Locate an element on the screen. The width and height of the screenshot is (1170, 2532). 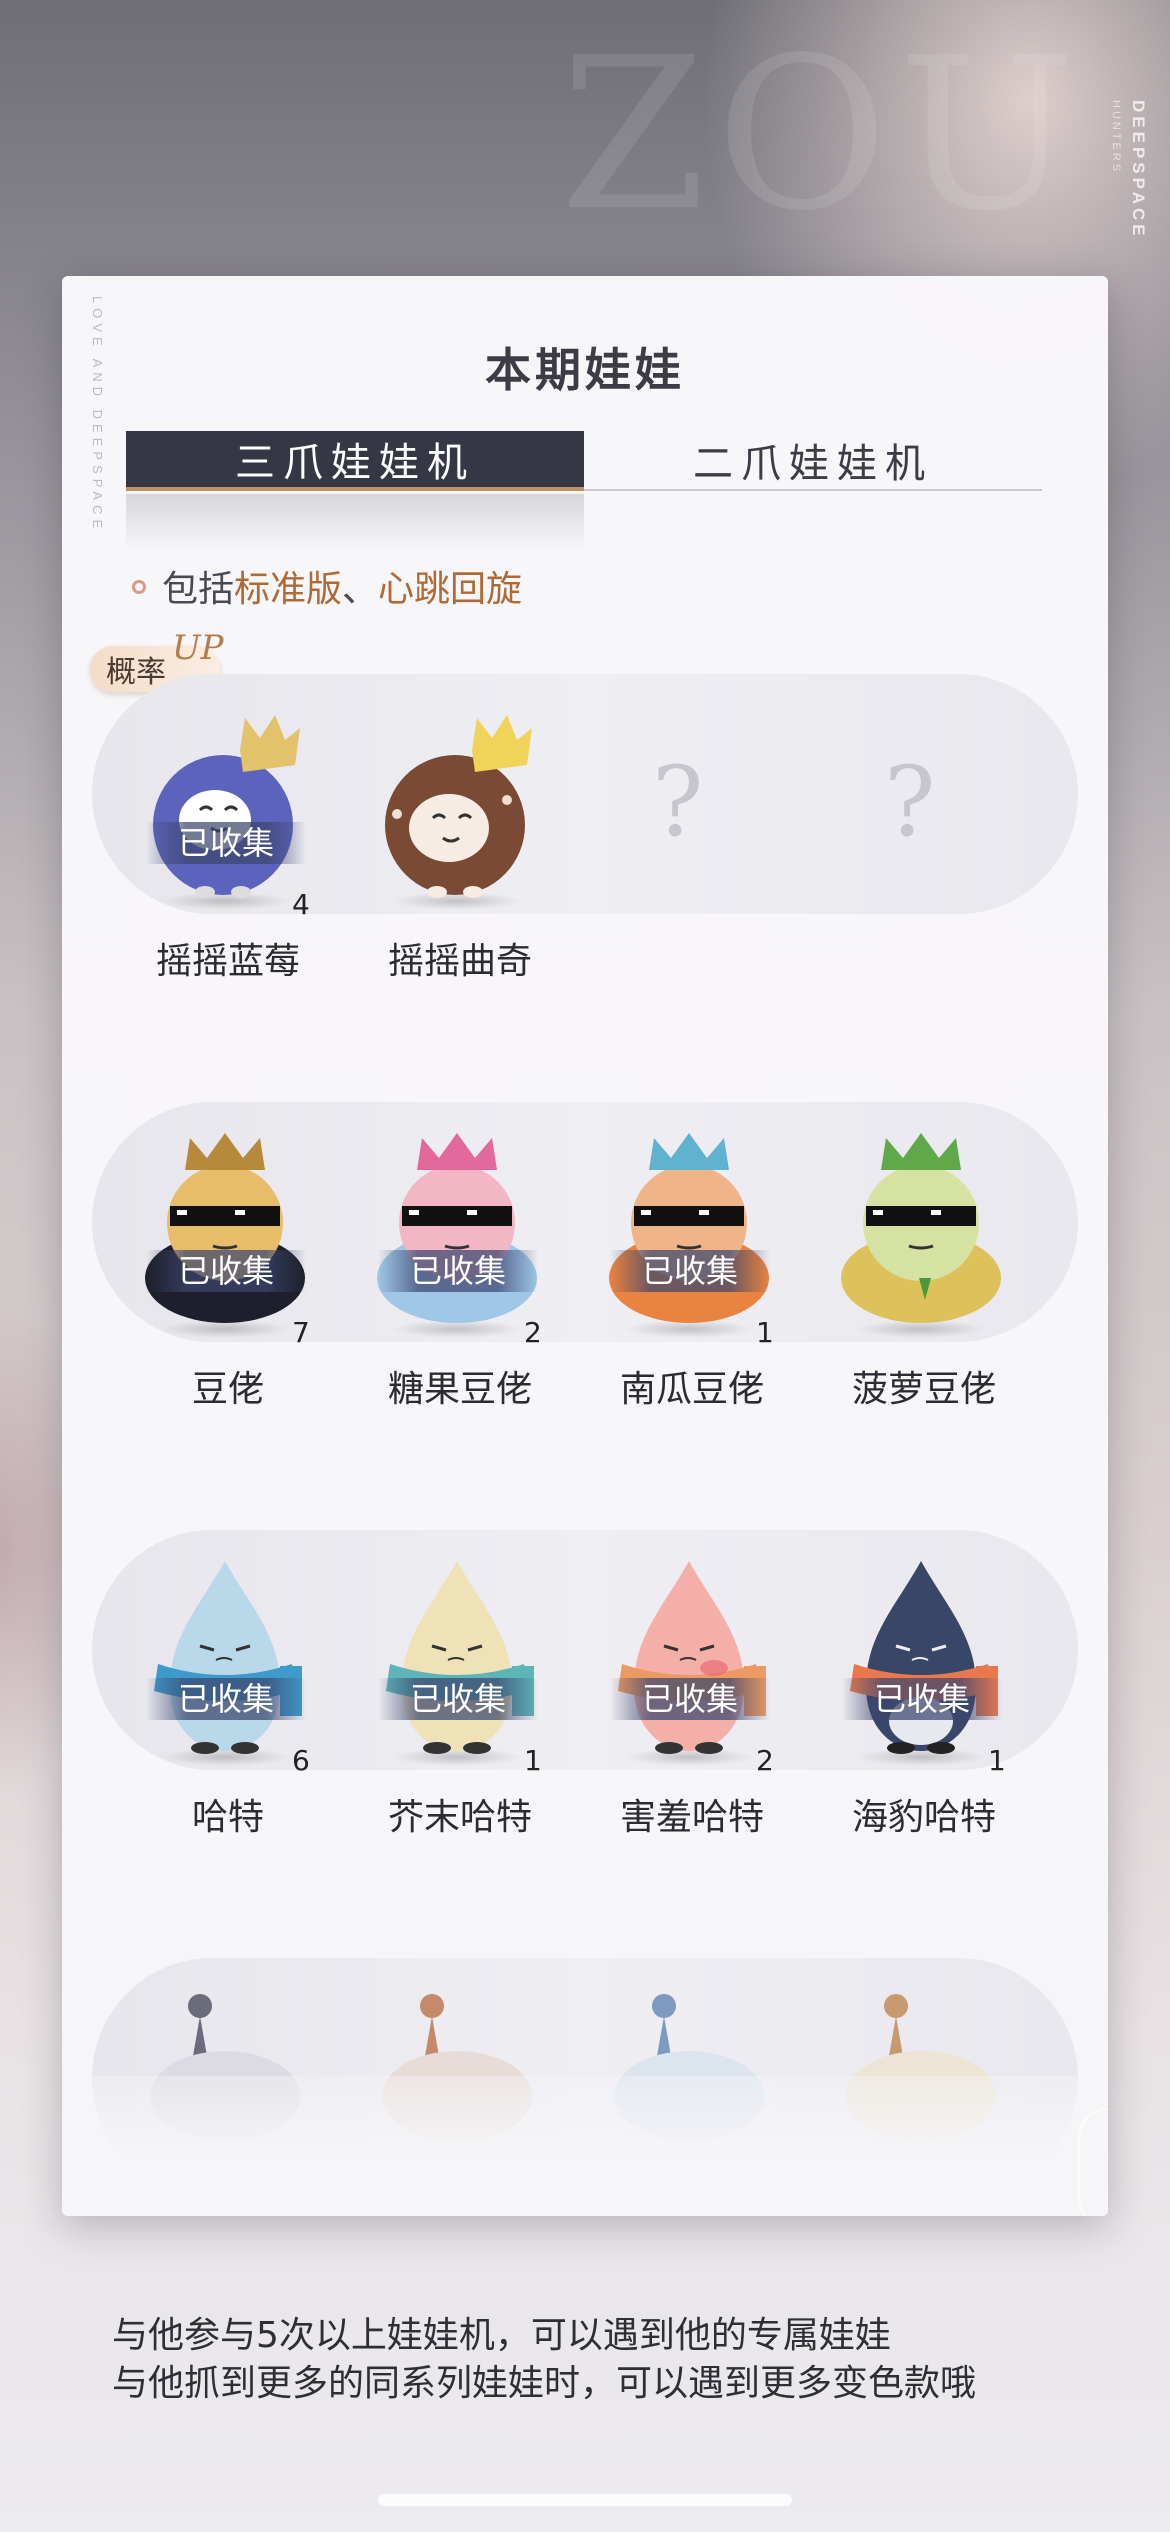
includes-note: 包括 标准版 、 心跳回旋 is located at coordinates (327, 586).